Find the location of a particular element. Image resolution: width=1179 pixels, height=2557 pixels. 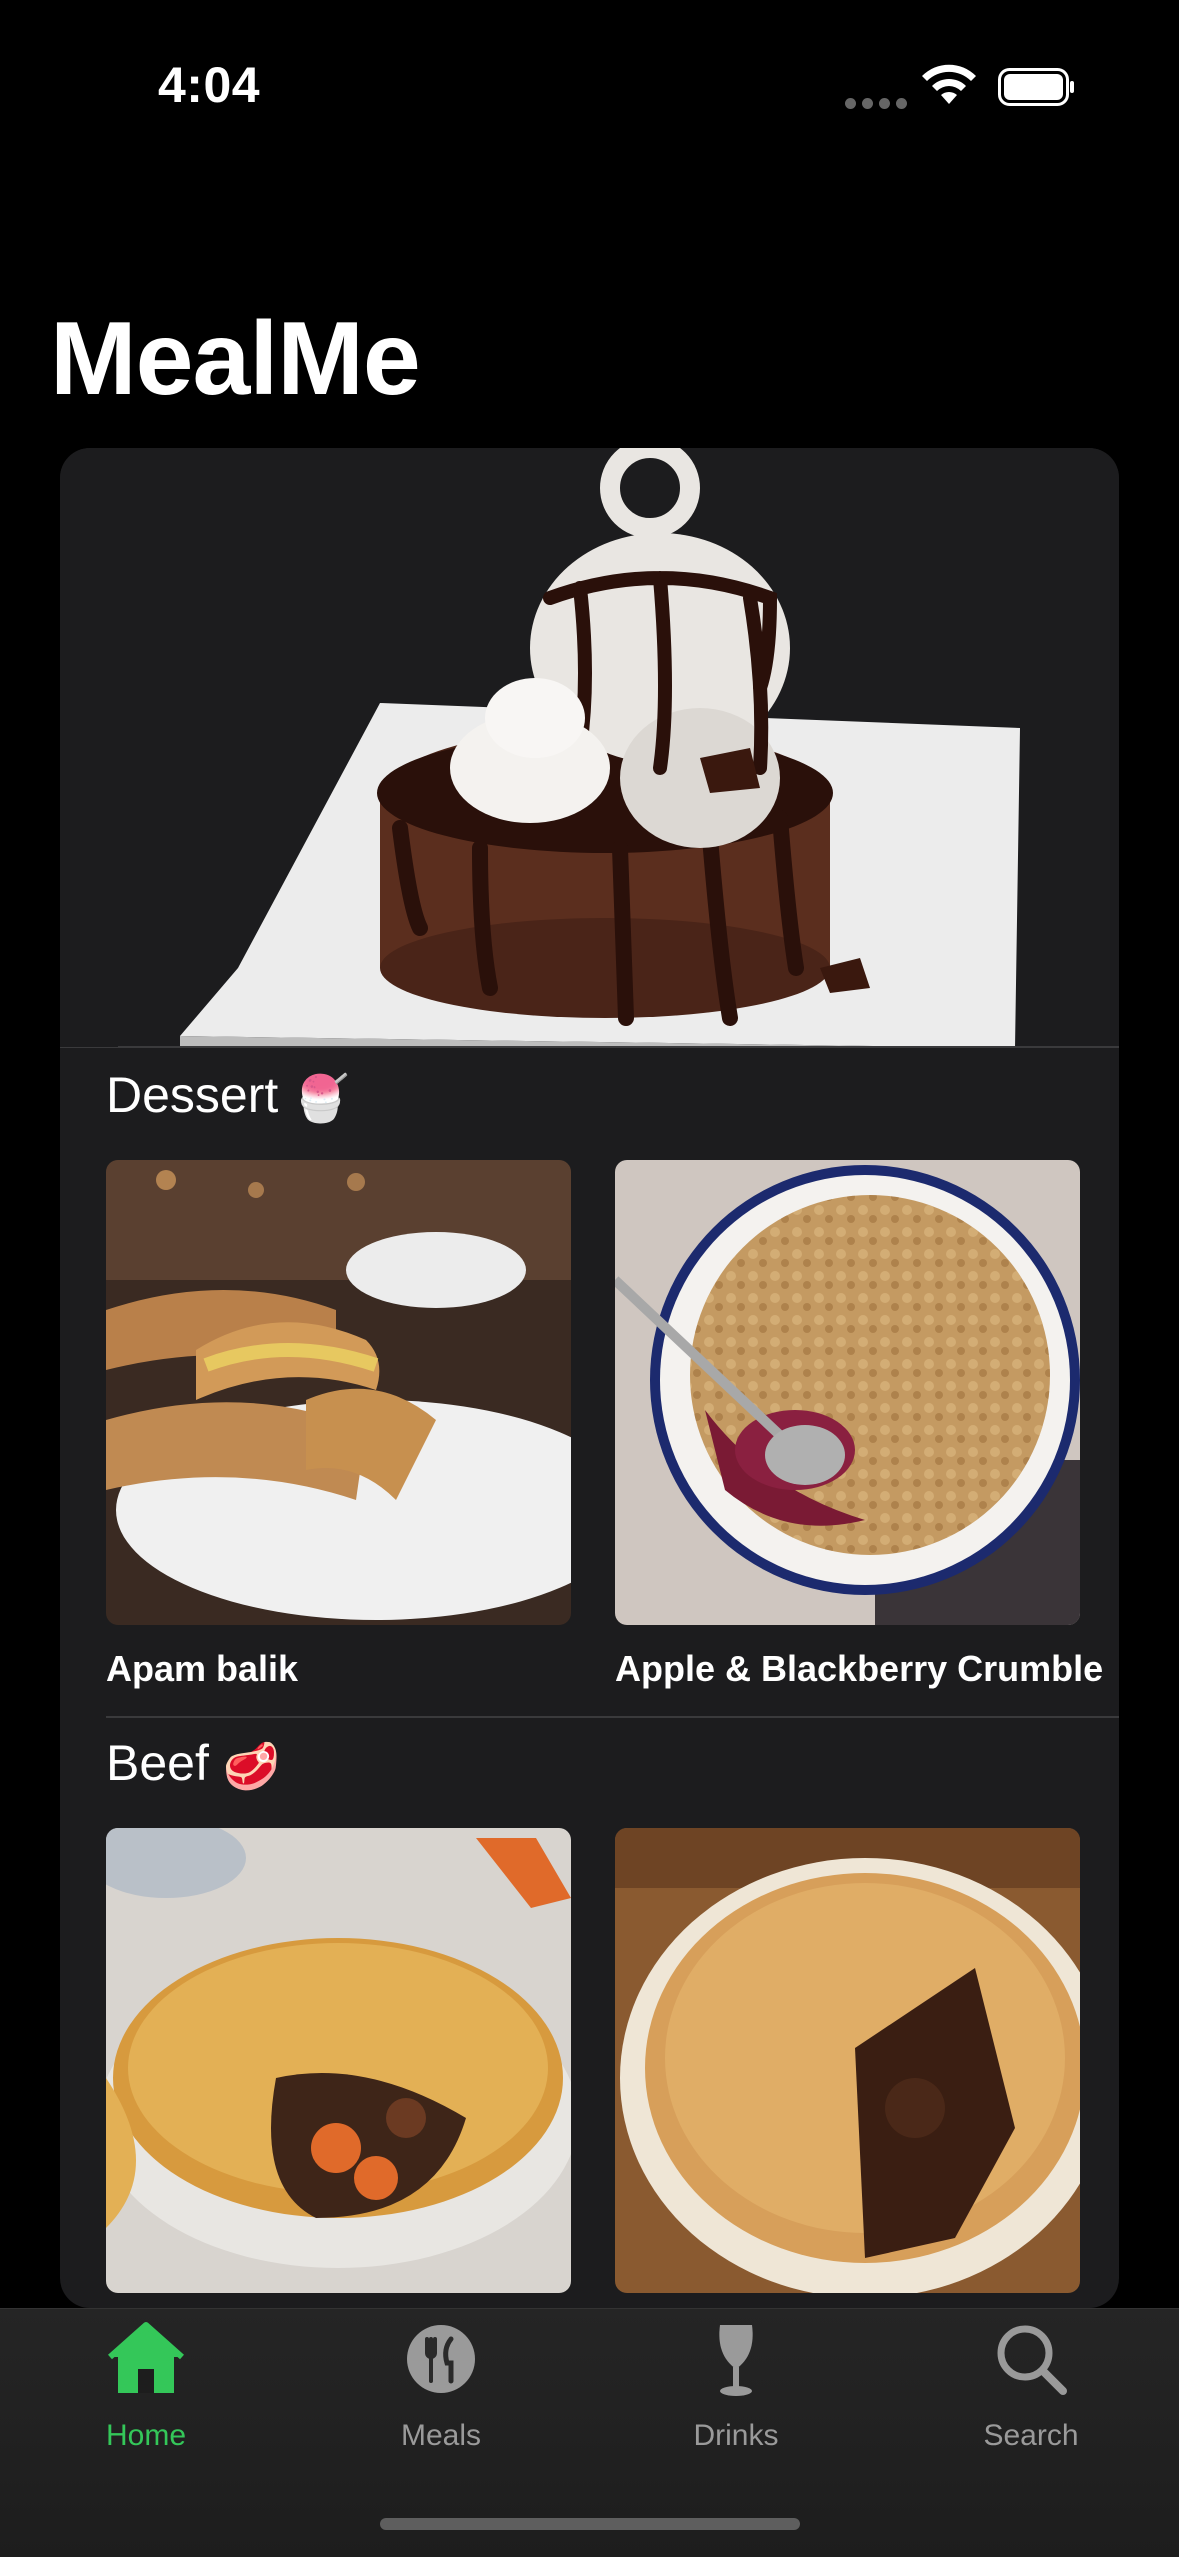

section-title-beef: Beef 🥩 is located at coordinates (193, 1764).